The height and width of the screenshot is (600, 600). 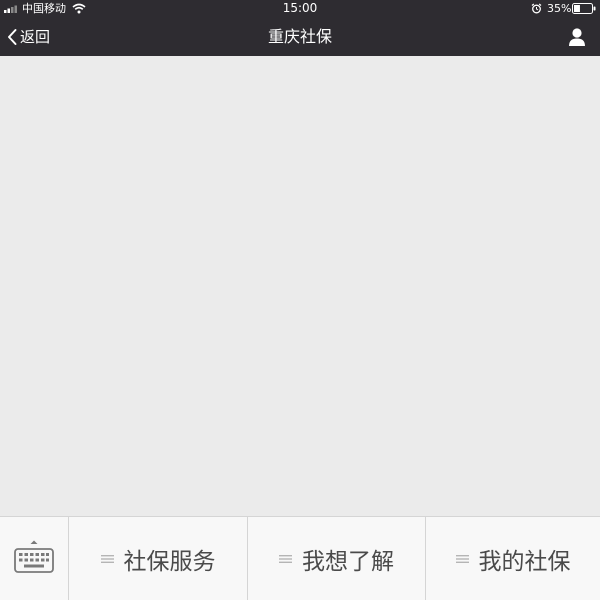 I want to click on menu-item-social-security-services: 社保服务, so click(x=158, y=558).